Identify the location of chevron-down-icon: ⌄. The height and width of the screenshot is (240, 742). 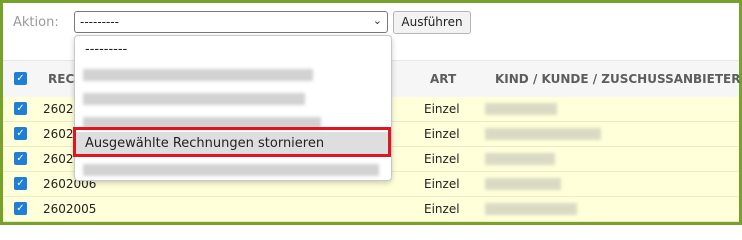
(377, 20).